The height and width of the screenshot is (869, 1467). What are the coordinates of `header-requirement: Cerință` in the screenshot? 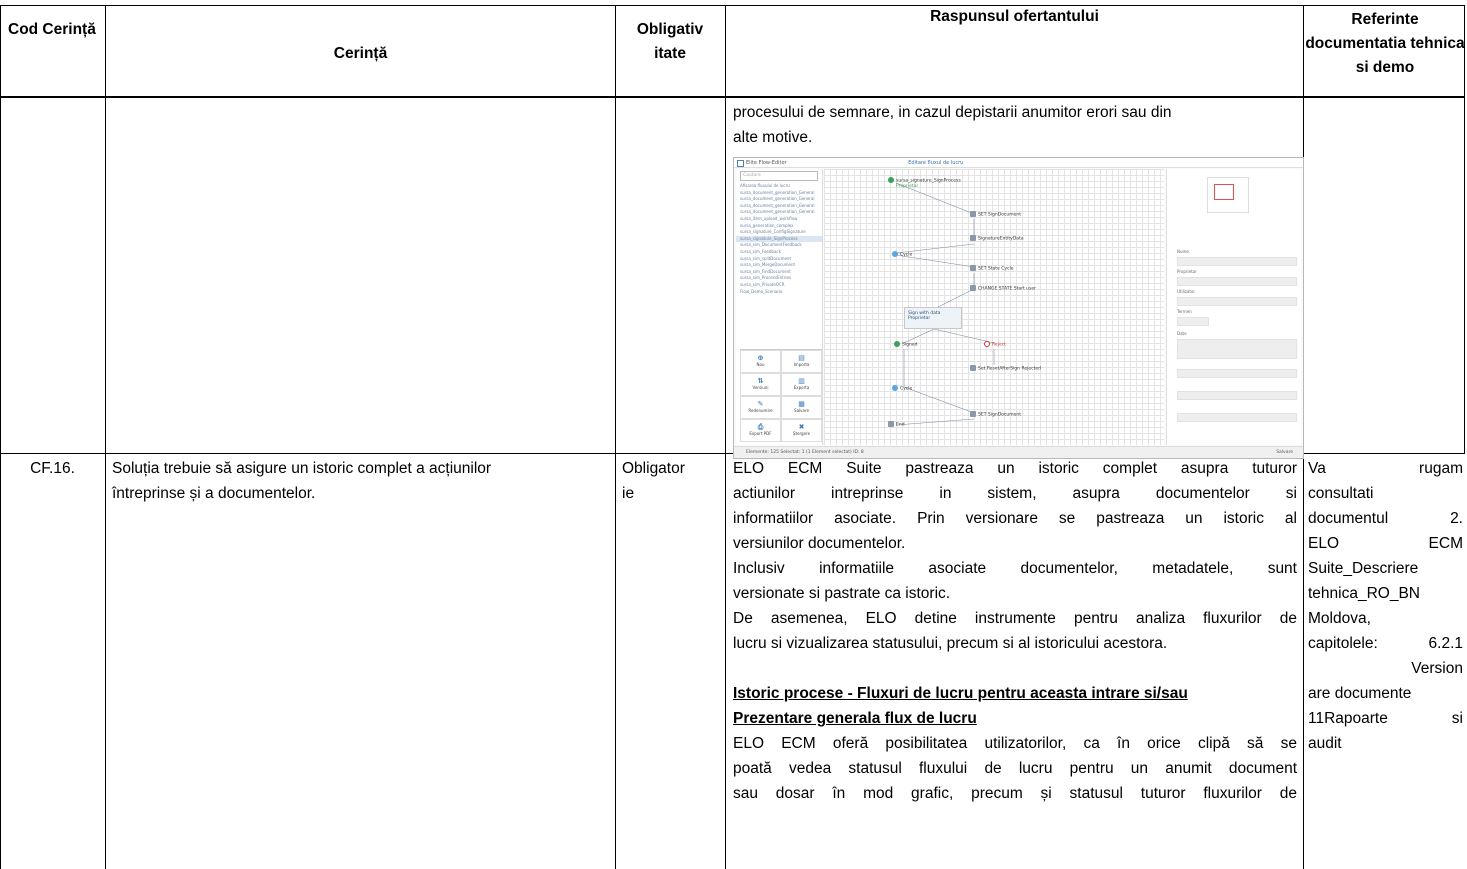 It's located at (360, 53).